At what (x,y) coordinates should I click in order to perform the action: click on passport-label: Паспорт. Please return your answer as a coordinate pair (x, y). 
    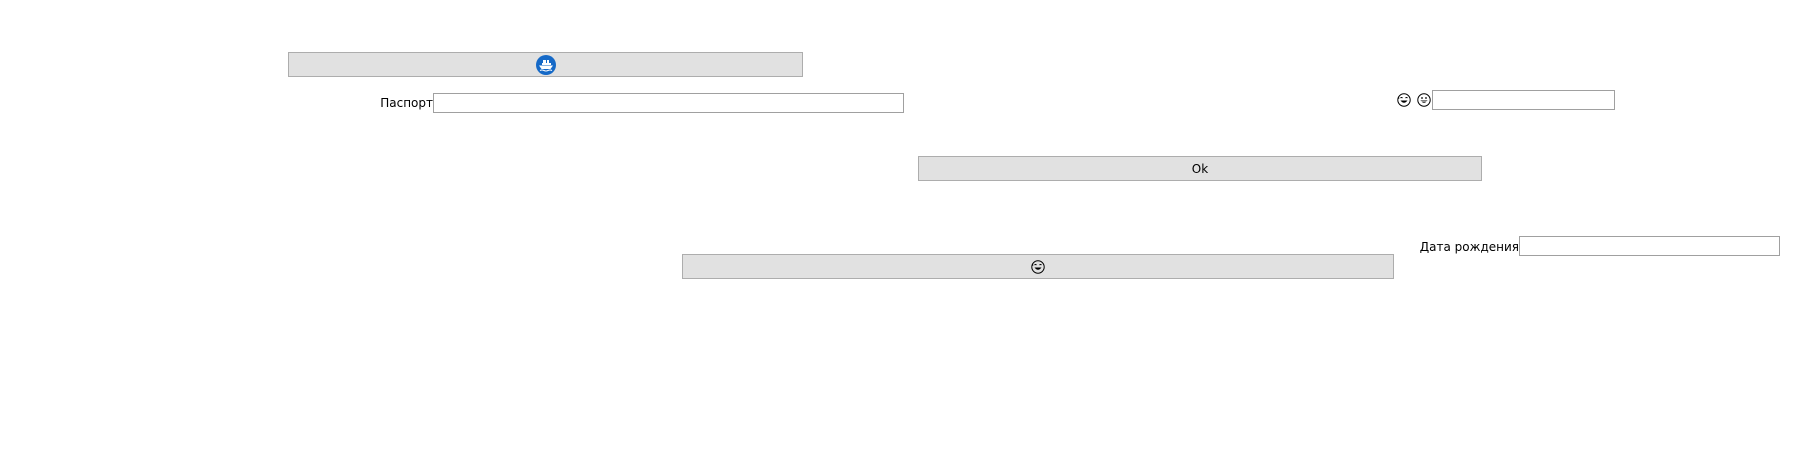
    Looking at the image, I should click on (406, 103).